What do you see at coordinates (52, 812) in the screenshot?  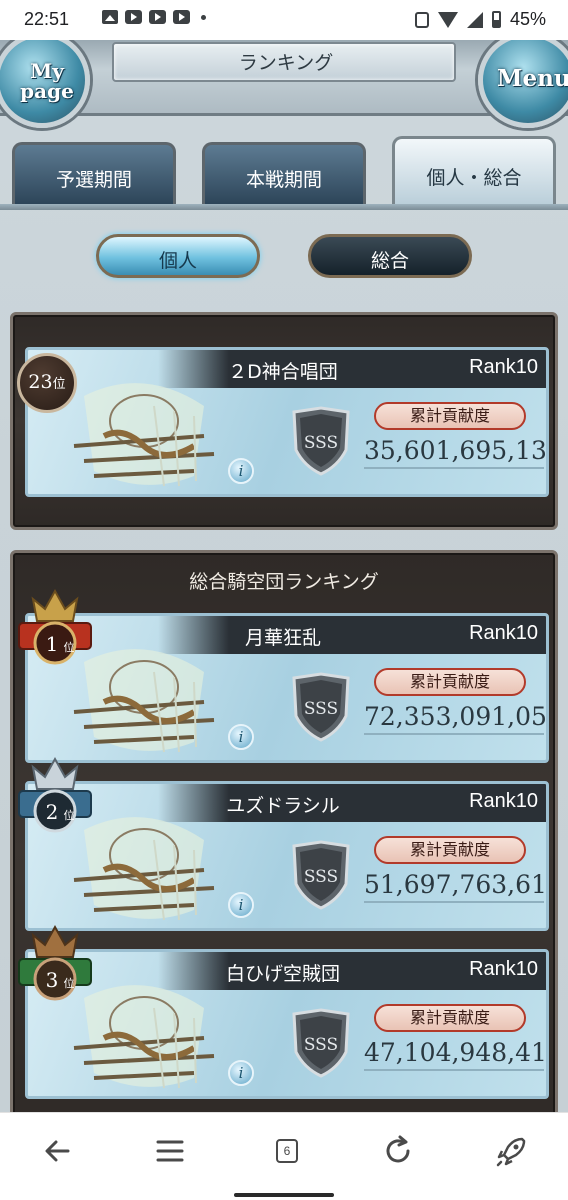 I see `rank-position: 2` at bounding box center [52, 812].